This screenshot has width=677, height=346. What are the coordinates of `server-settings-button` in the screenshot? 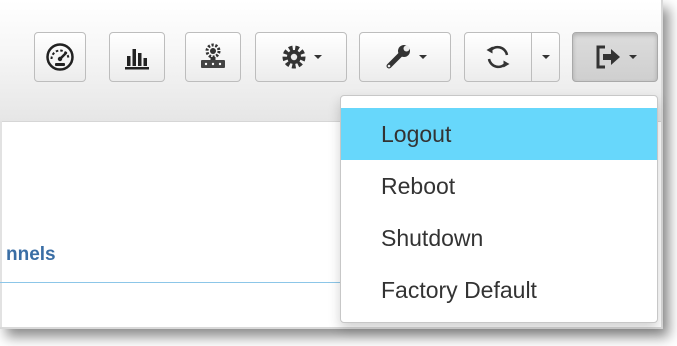 It's located at (213, 57).